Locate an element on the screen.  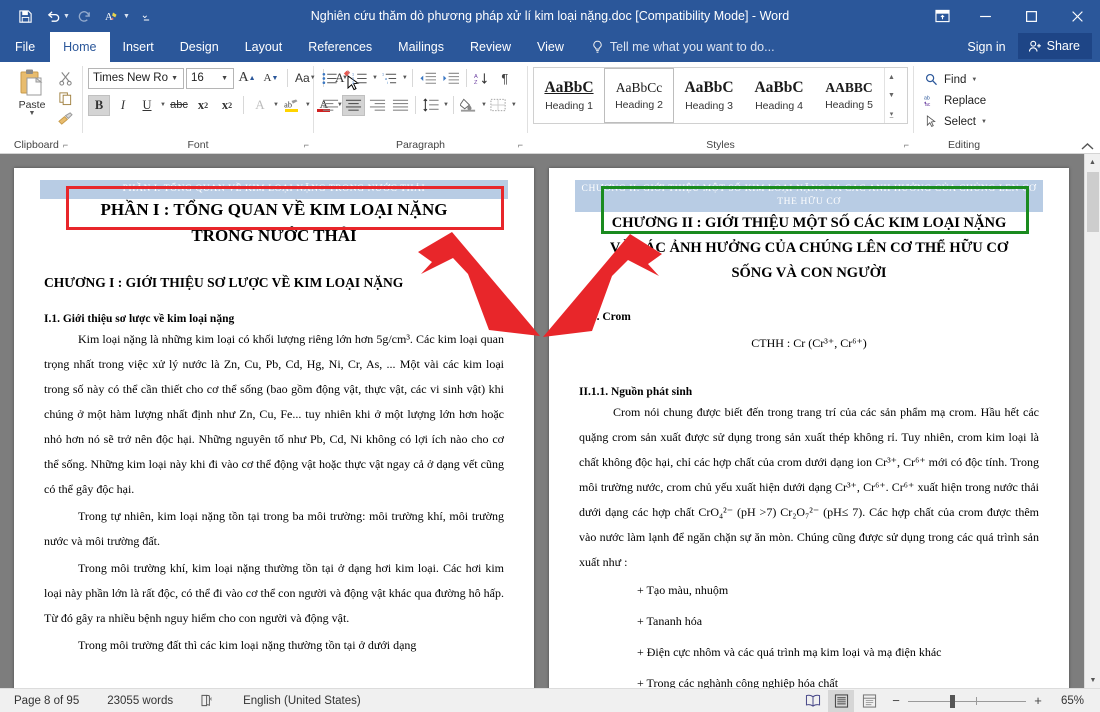
line-spacing-caret: ▼ is located at coordinates (446, 105).